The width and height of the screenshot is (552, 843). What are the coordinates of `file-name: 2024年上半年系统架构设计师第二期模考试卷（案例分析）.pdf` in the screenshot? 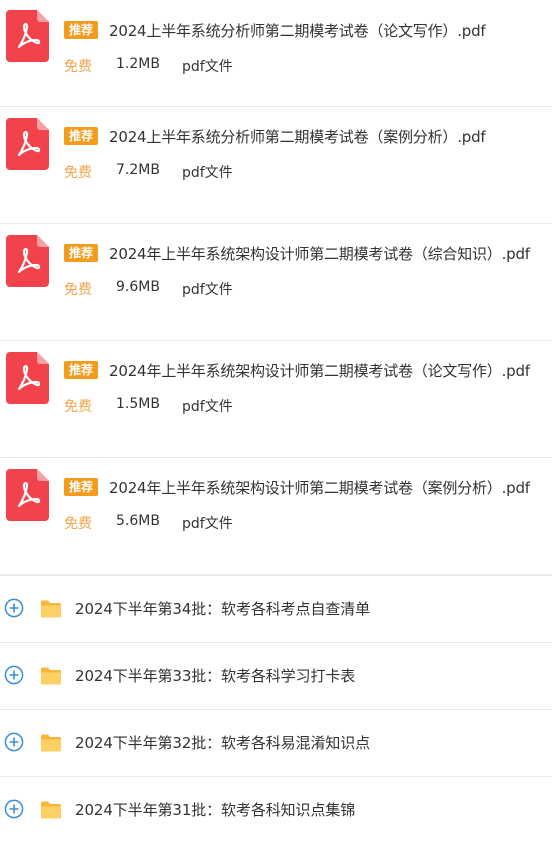 It's located at (319, 487).